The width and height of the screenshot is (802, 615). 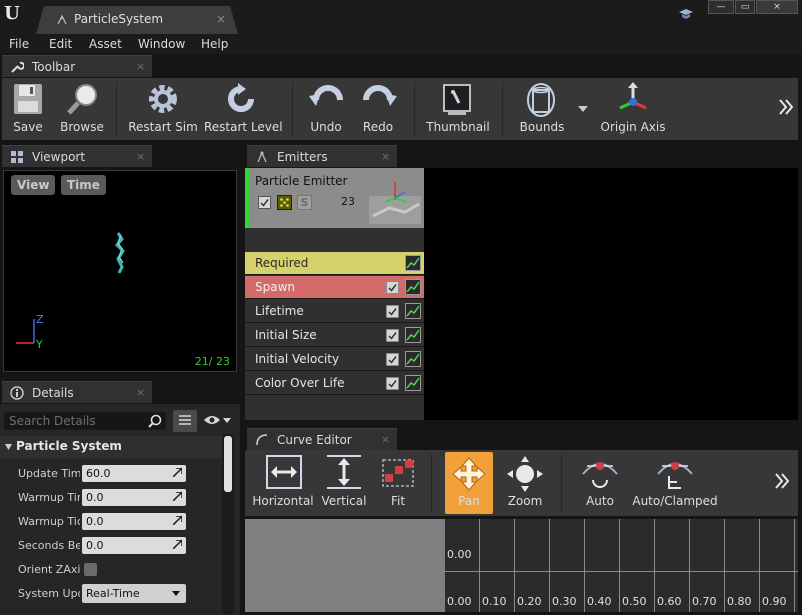 I want to click on browse-button: Browse, so click(x=82, y=109).